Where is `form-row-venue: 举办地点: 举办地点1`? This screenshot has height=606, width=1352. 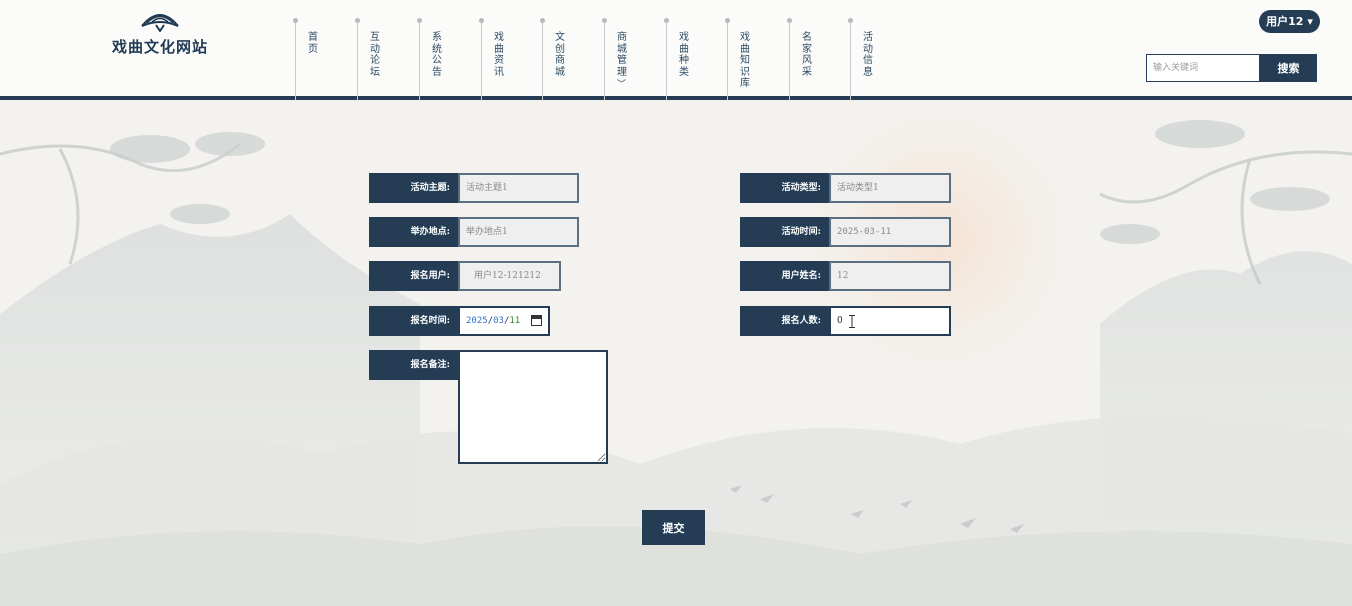
form-row-venue: 举办地点: 举办地点1 is located at coordinates (474, 232).